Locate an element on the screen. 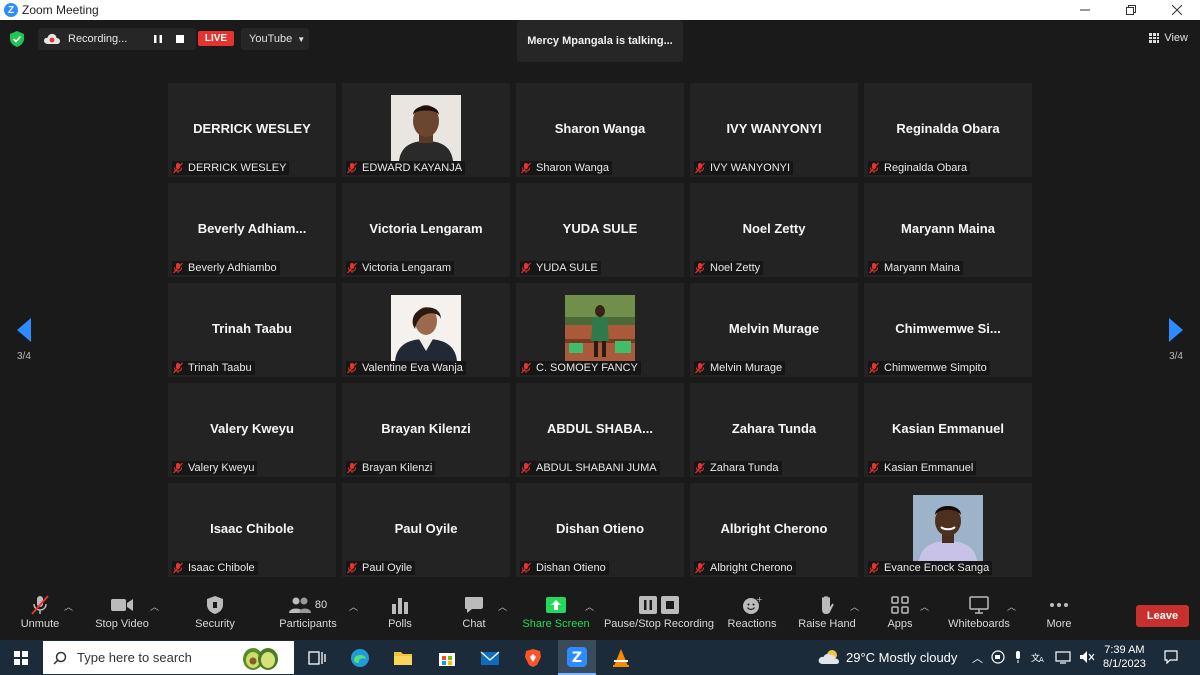 The image size is (1200, 675). participant-tile: YUDA SULE YUDA SULE is located at coordinates (600, 230).